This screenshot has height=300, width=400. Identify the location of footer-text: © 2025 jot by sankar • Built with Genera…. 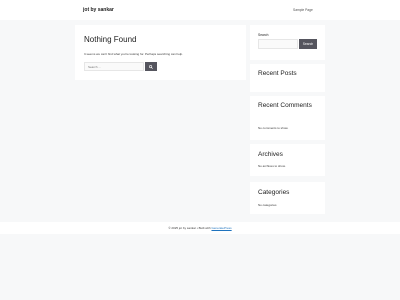
(200, 228).